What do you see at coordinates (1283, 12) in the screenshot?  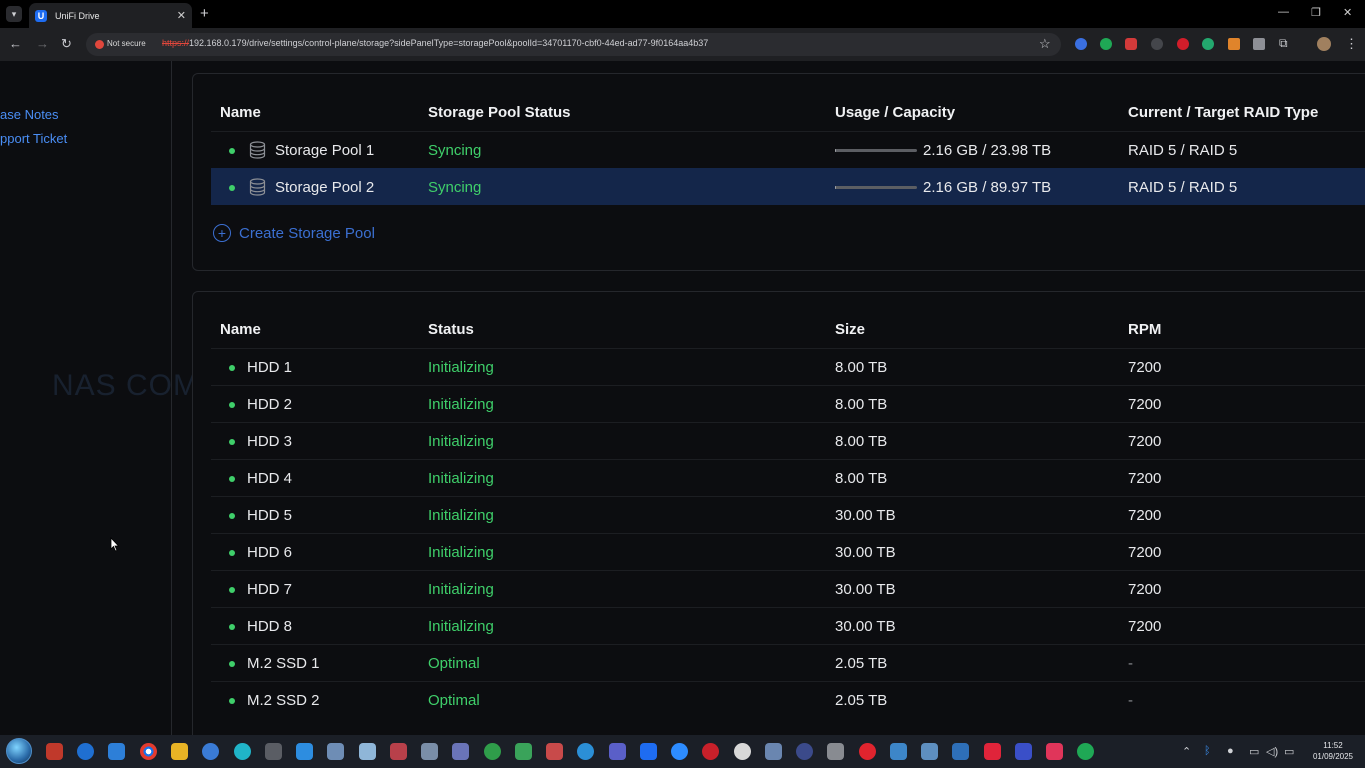 I see `minimize-window-icon: —` at bounding box center [1283, 12].